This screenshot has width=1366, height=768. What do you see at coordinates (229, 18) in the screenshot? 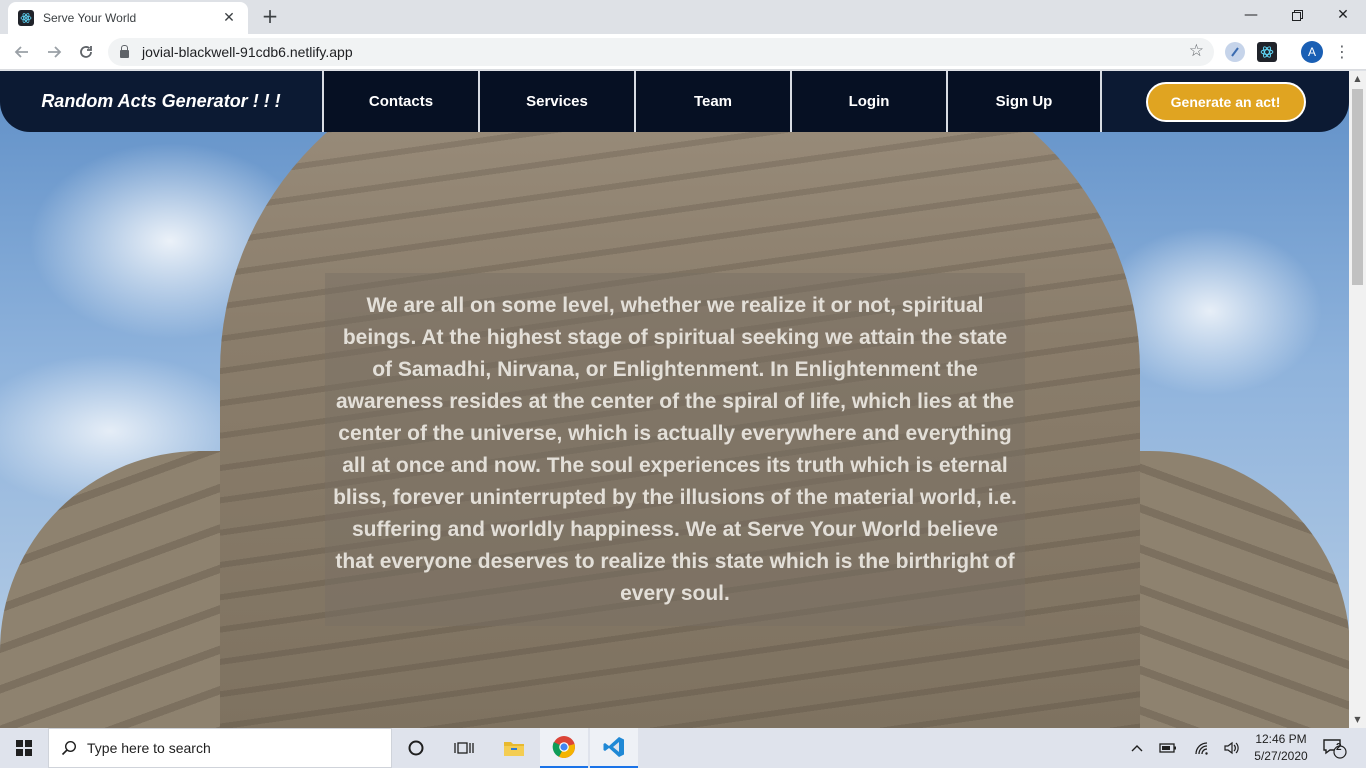
I see `close-tab-icon: ✕` at bounding box center [229, 18].